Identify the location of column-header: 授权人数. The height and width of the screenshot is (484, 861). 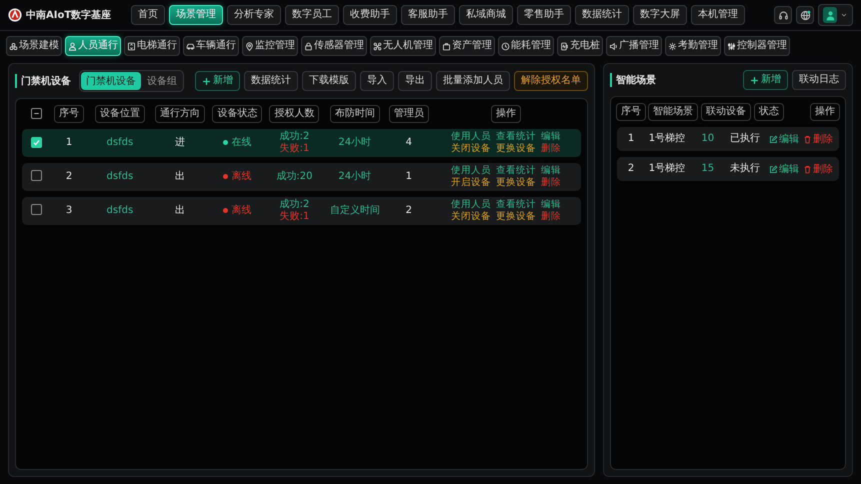
(294, 114).